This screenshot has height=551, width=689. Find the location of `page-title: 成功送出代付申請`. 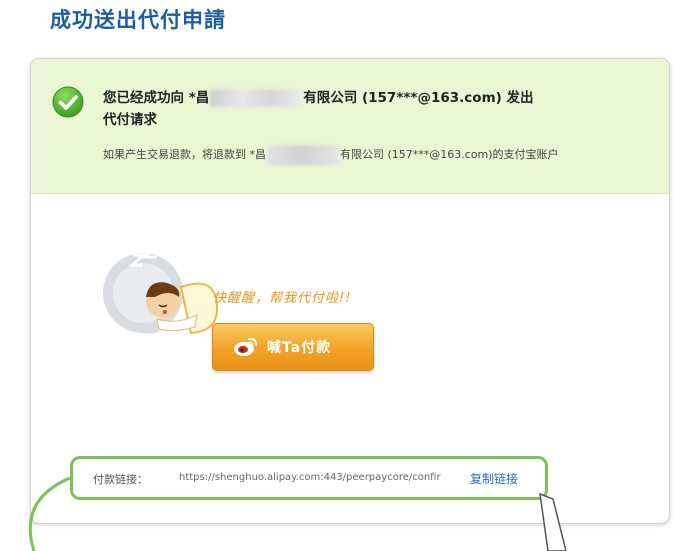

page-title: 成功送出代付申請 is located at coordinates (138, 20).